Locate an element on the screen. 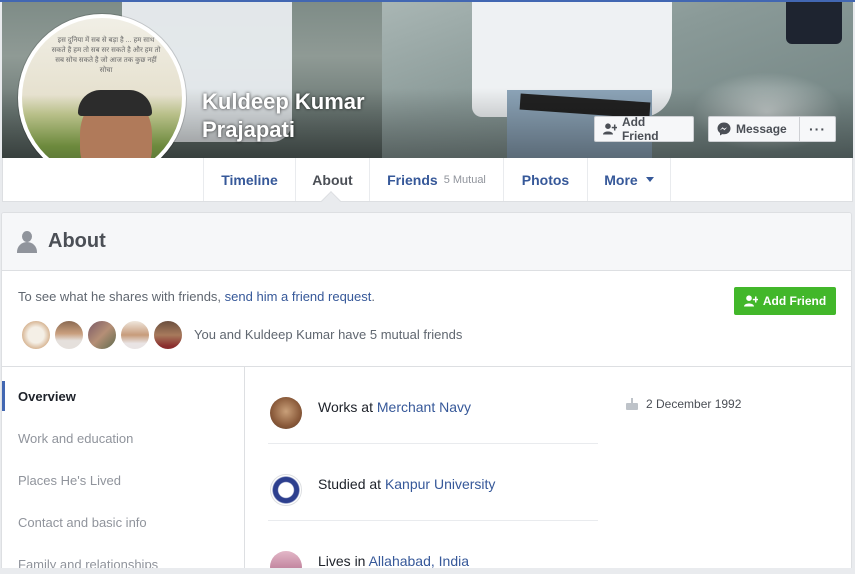 This screenshot has height=574, width=855. birthday: 2 December 1992 is located at coordinates (683, 404).